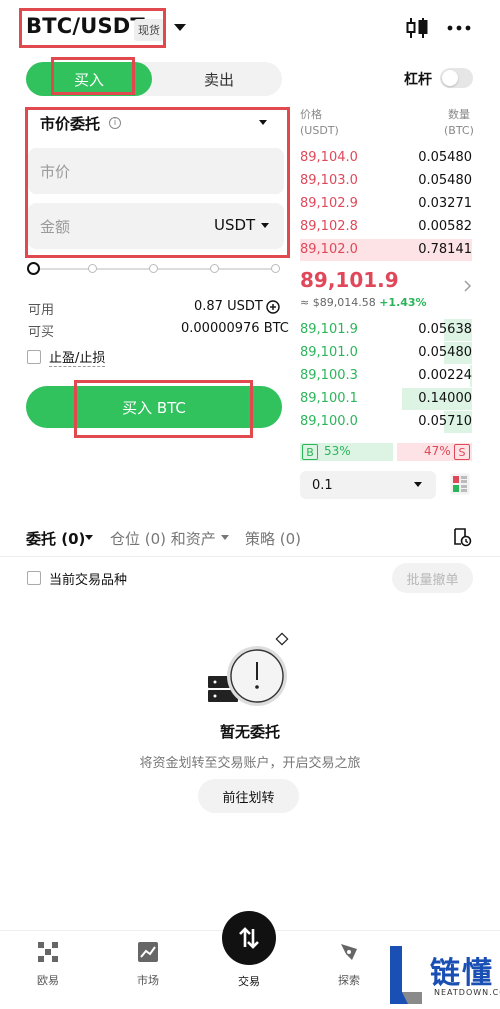 The height and width of the screenshot is (1009, 500). I want to click on sell-tab: 卖出, so click(219, 79).